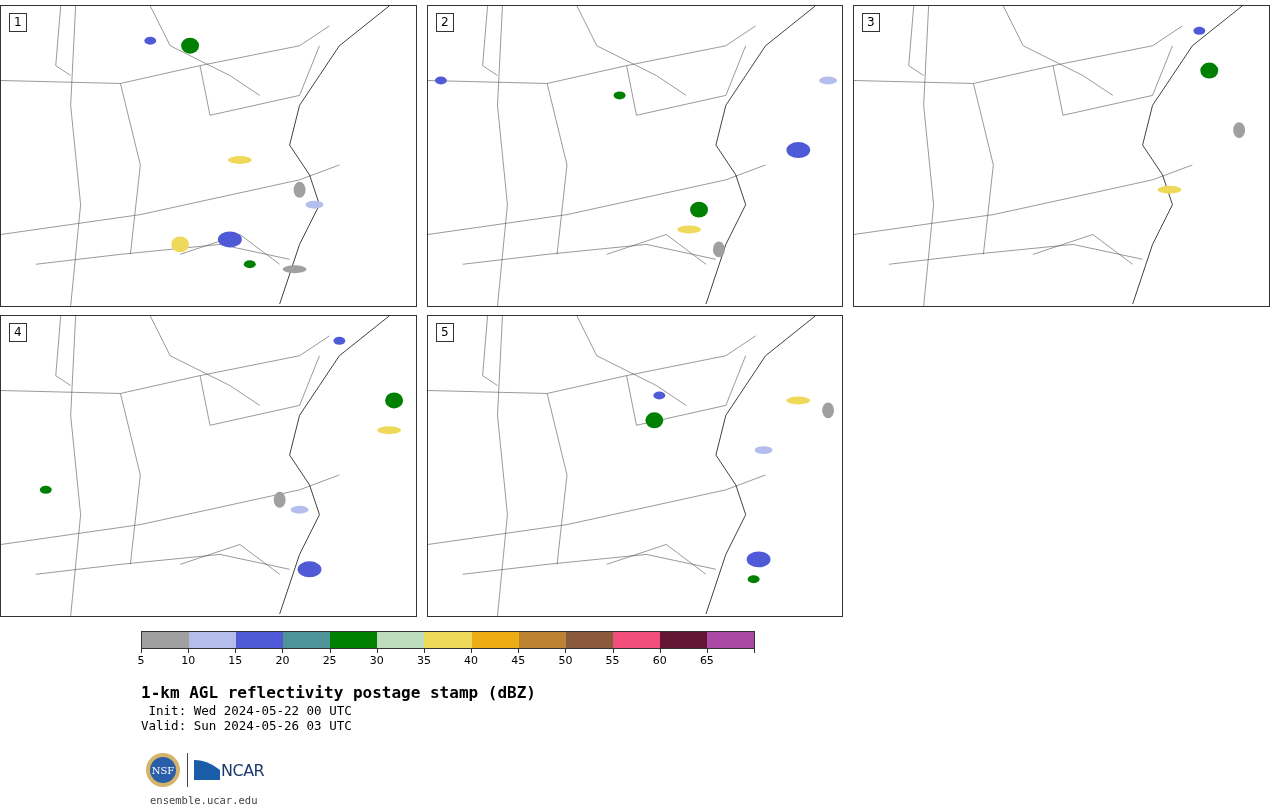 The height and width of the screenshot is (809, 1280). I want to click on tick-label: 25, so click(329, 660).